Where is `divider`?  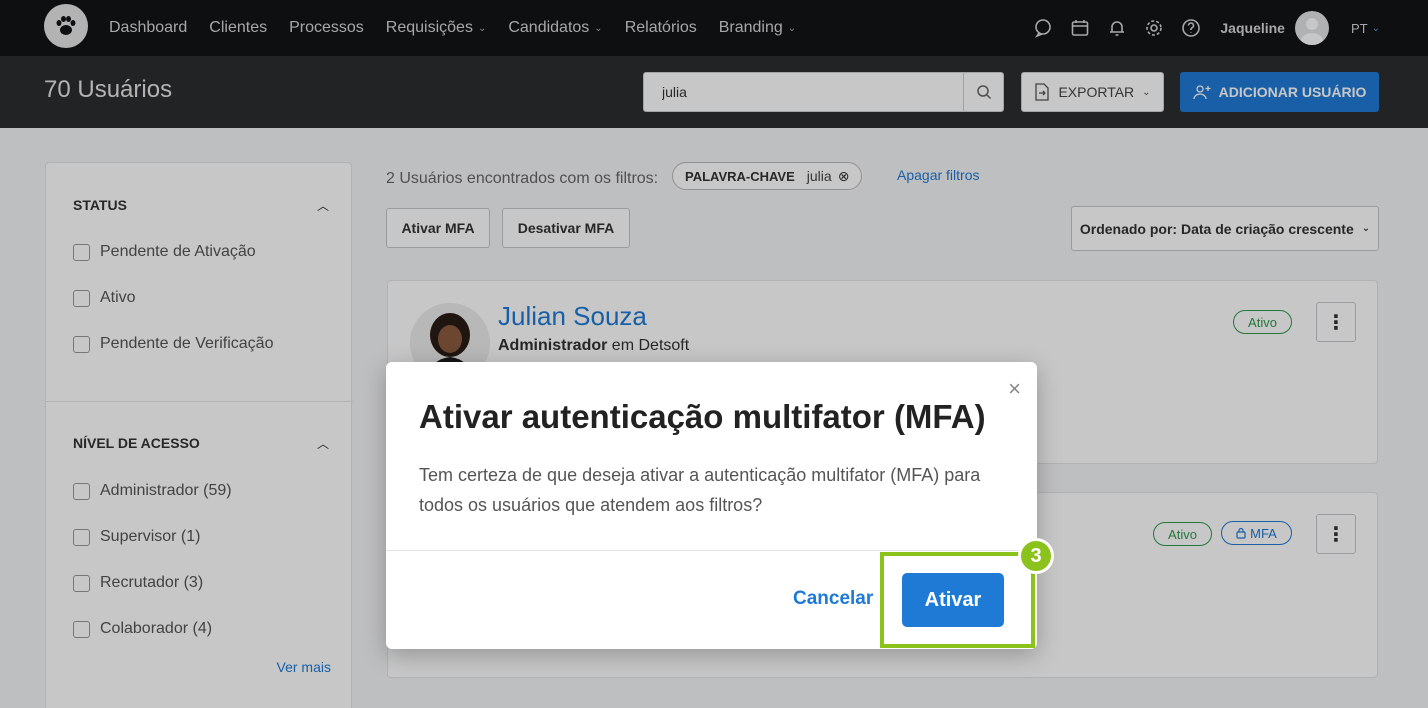
divider is located at coordinates (711, 550).